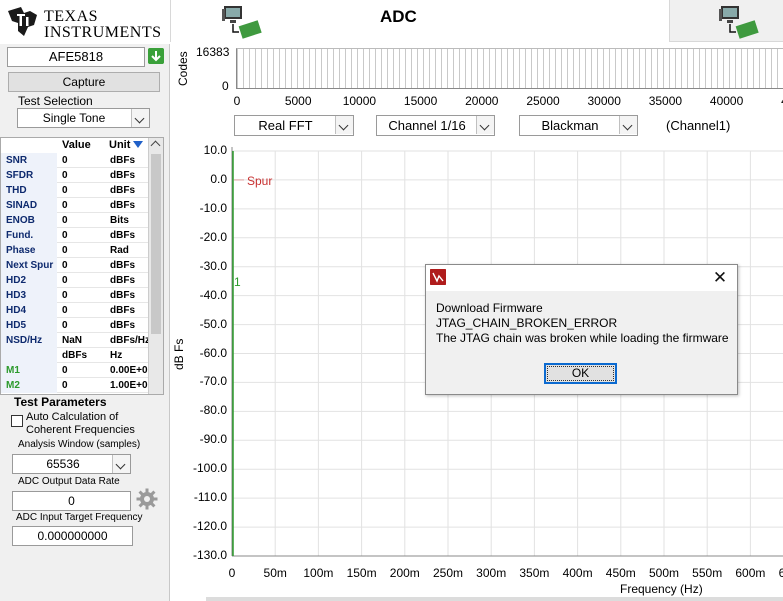 Image resolution: width=783 pixels, height=601 pixels. I want to click on metric-name: NSD/Hz, so click(29, 340).